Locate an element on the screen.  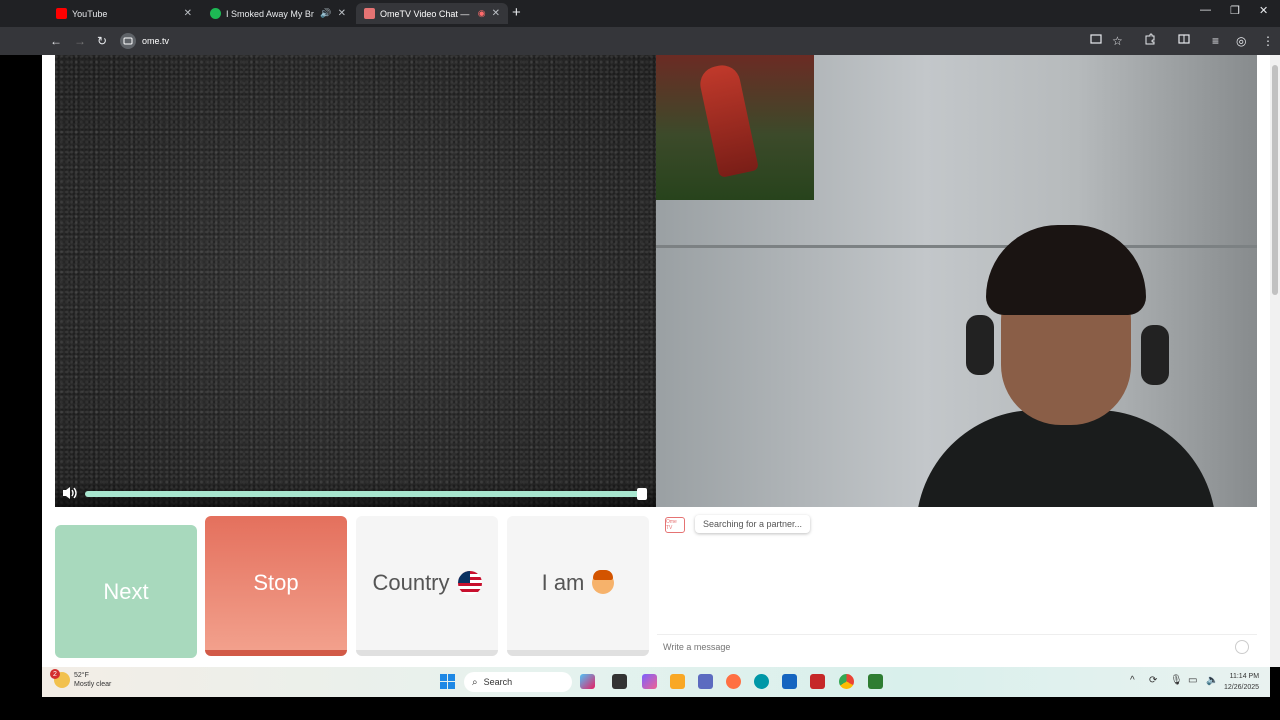
firefox-app-icon is located at coordinates (733, 681).